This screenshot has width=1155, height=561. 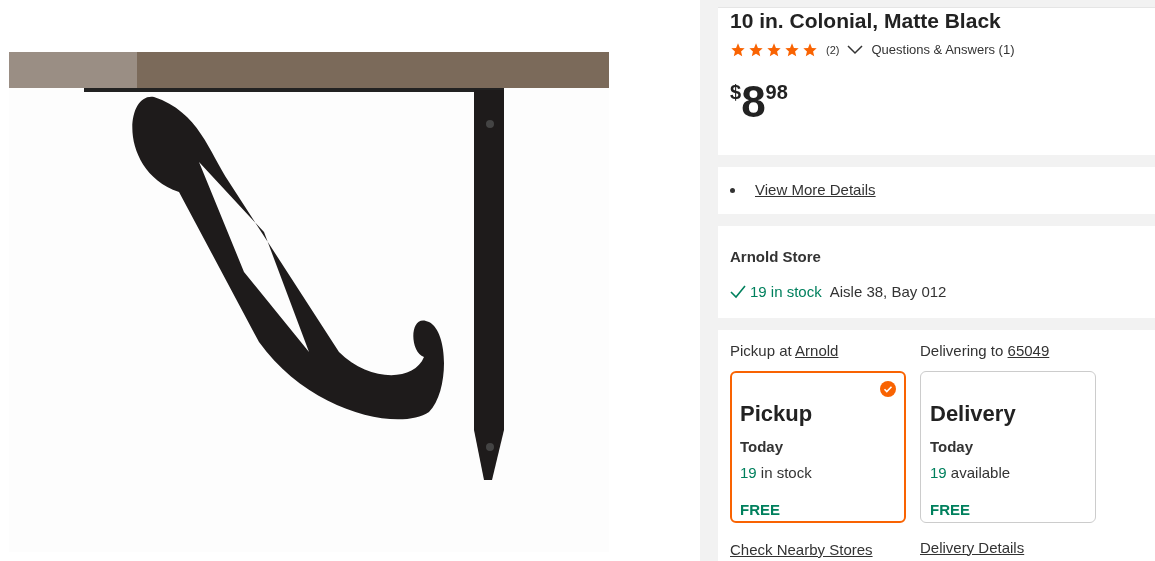 I want to click on bullet-icon, so click(x=732, y=190).